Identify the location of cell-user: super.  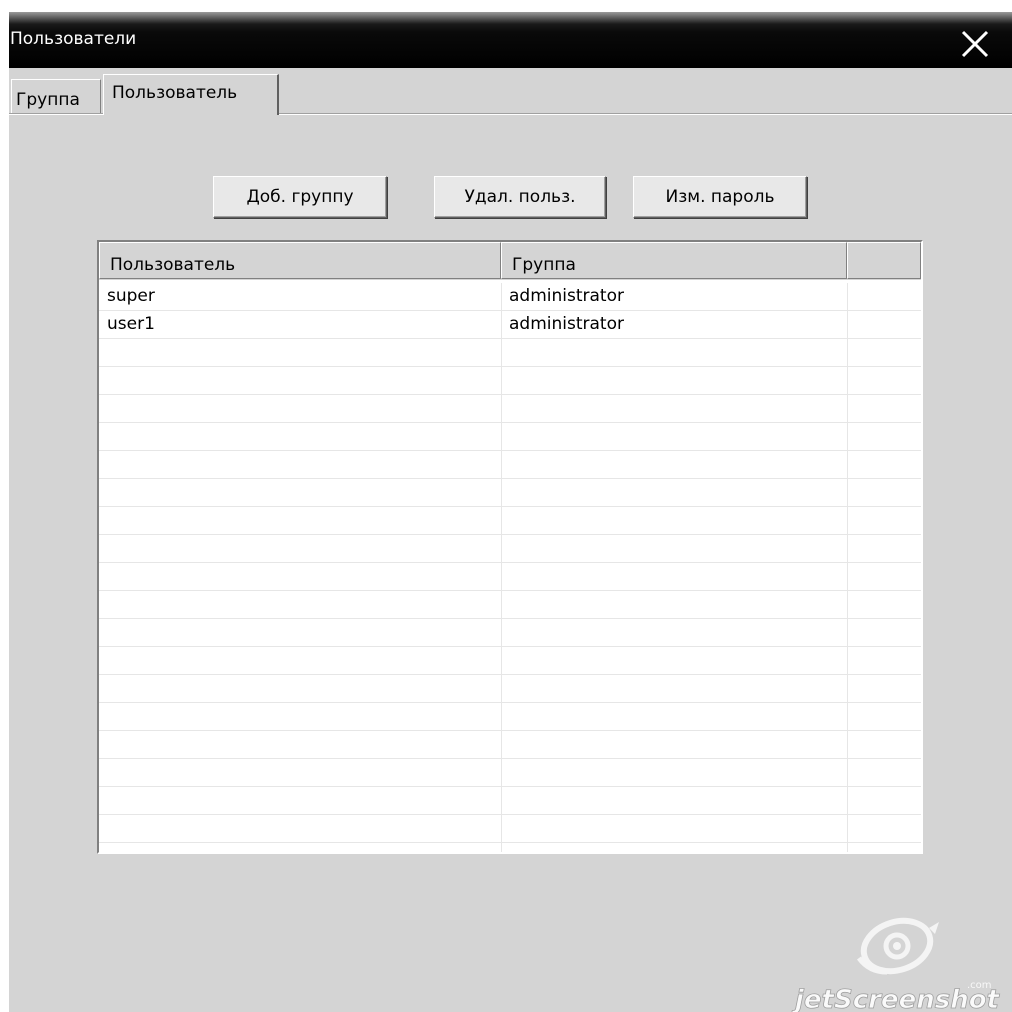
(131, 296).